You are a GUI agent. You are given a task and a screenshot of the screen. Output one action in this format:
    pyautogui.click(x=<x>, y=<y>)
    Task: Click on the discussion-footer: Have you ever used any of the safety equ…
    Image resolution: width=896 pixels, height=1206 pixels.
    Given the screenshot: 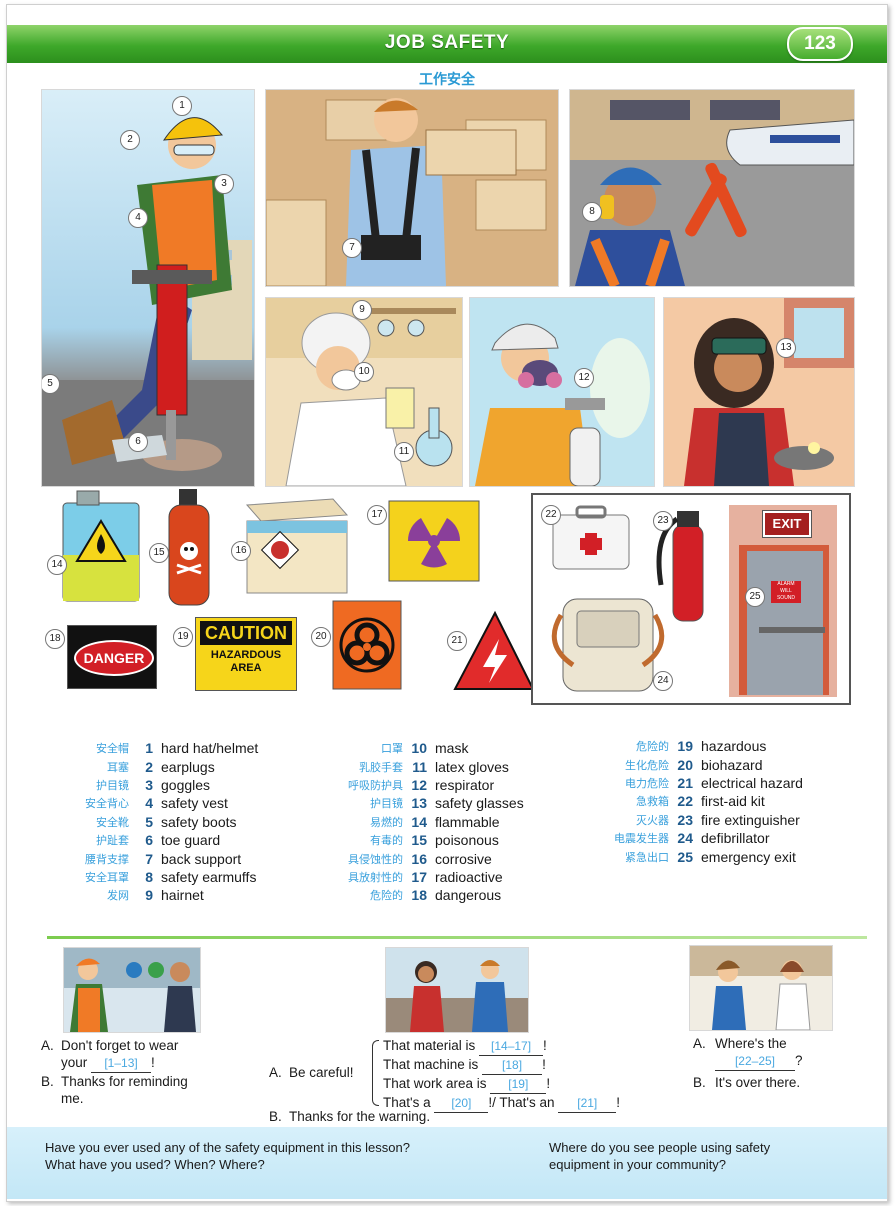 What is the action you would take?
    pyautogui.click(x=447, y=1163)
    